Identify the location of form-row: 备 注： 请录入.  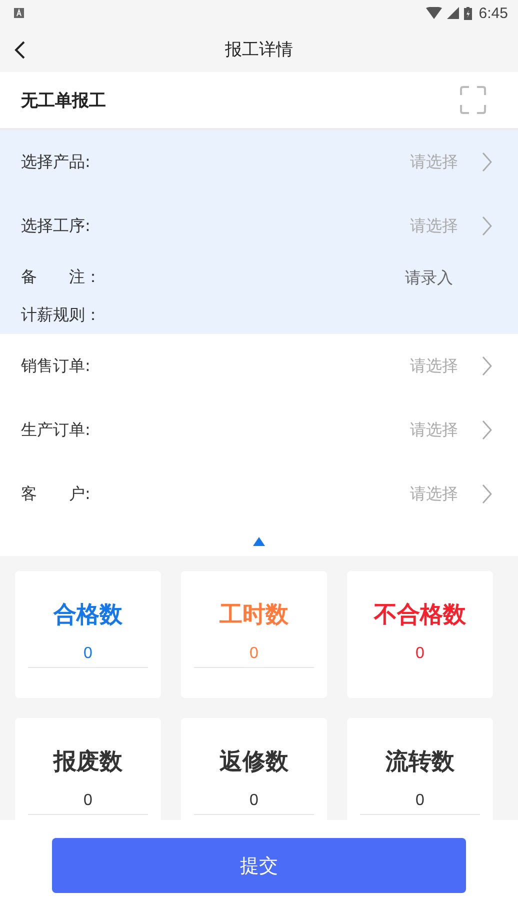
(259, 277).